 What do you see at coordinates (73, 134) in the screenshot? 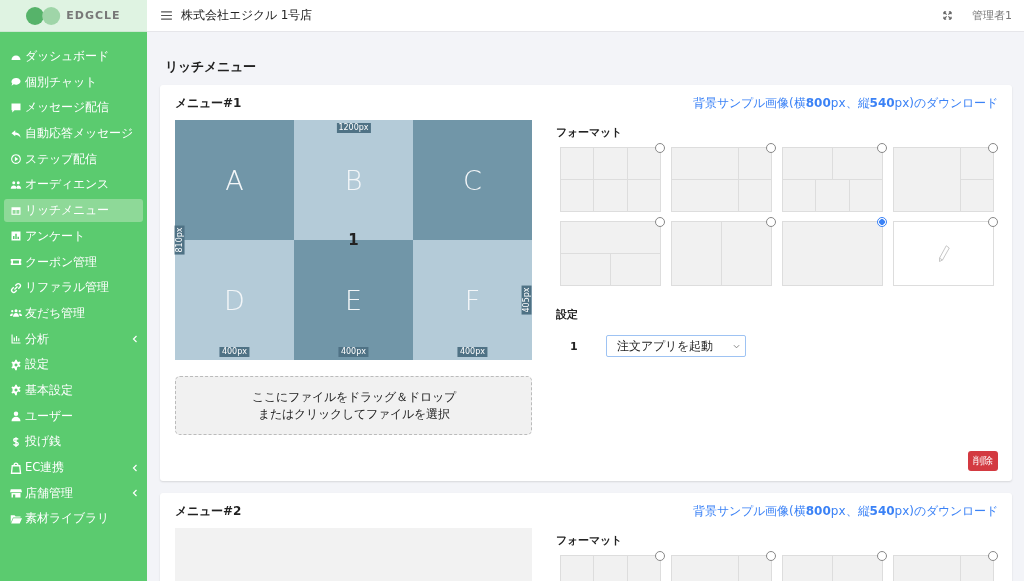
I see `sidebar-item: 自動応答メッセージ` at bounding box center [73, 134].